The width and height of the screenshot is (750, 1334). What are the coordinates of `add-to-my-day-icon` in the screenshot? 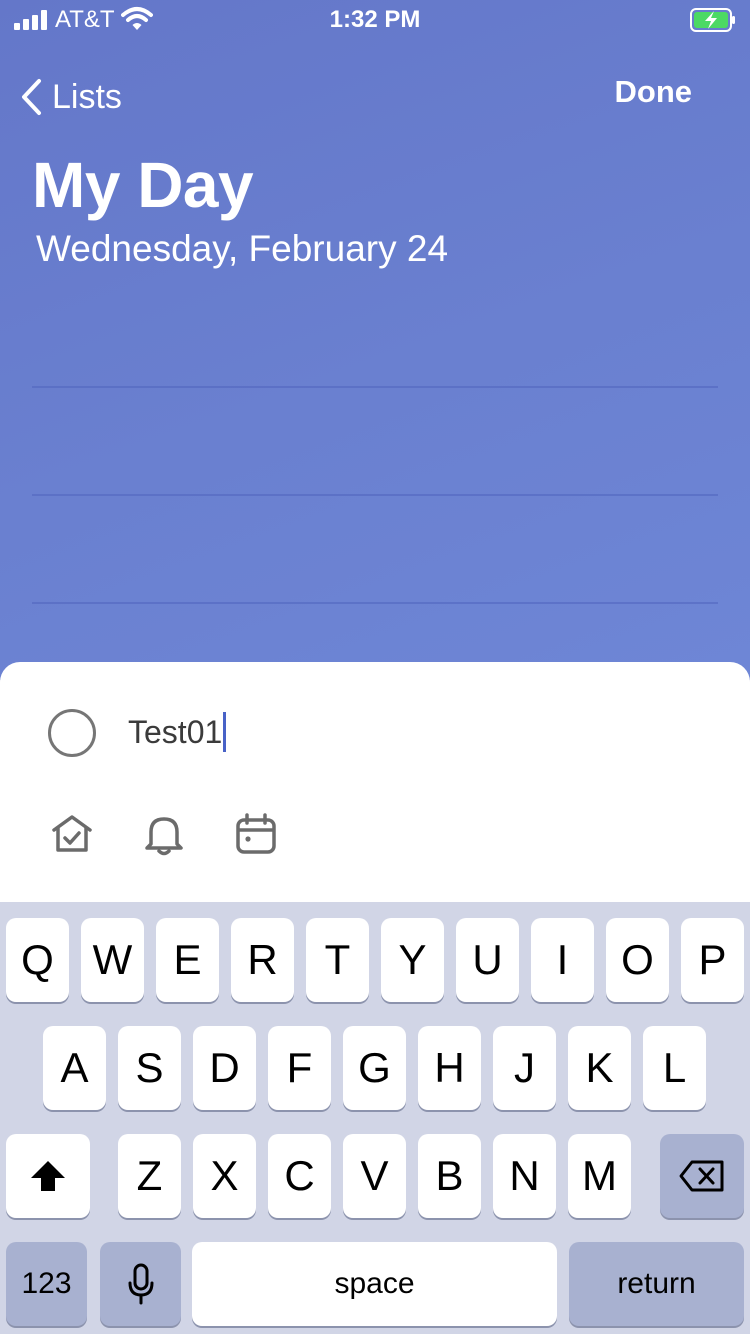 It's located at (72, 834).